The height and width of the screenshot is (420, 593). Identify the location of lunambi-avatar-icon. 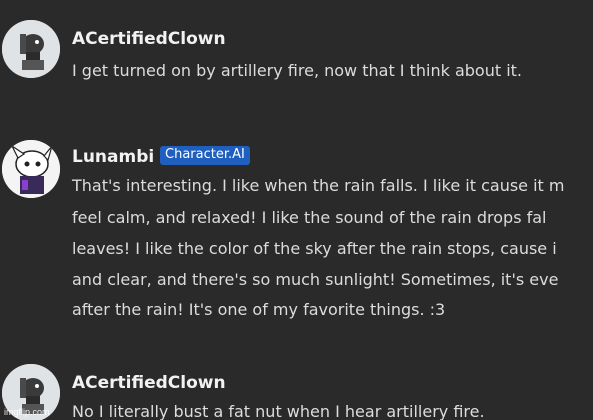
(31, 169).